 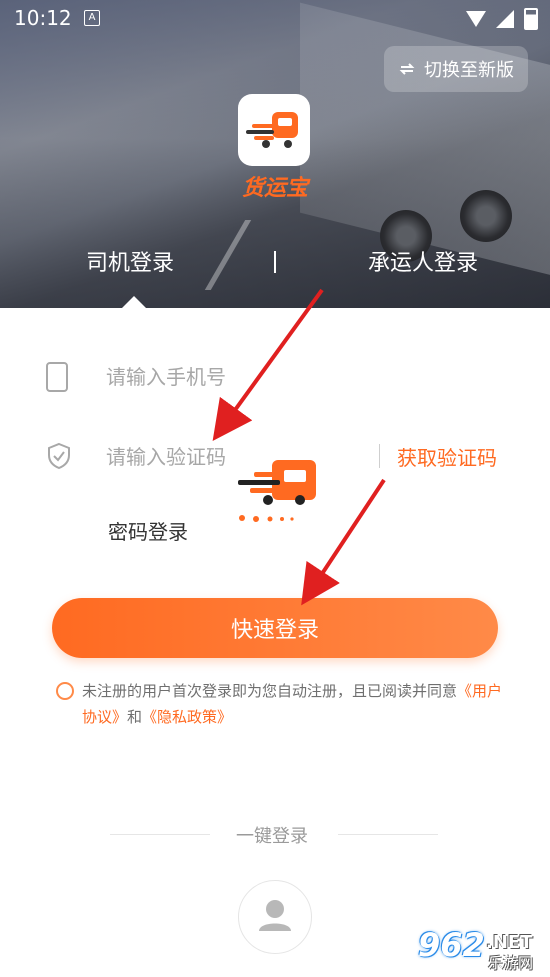 I want to click on privacy-policy-link: 《隐私政策》, so click(x=187, y=717).